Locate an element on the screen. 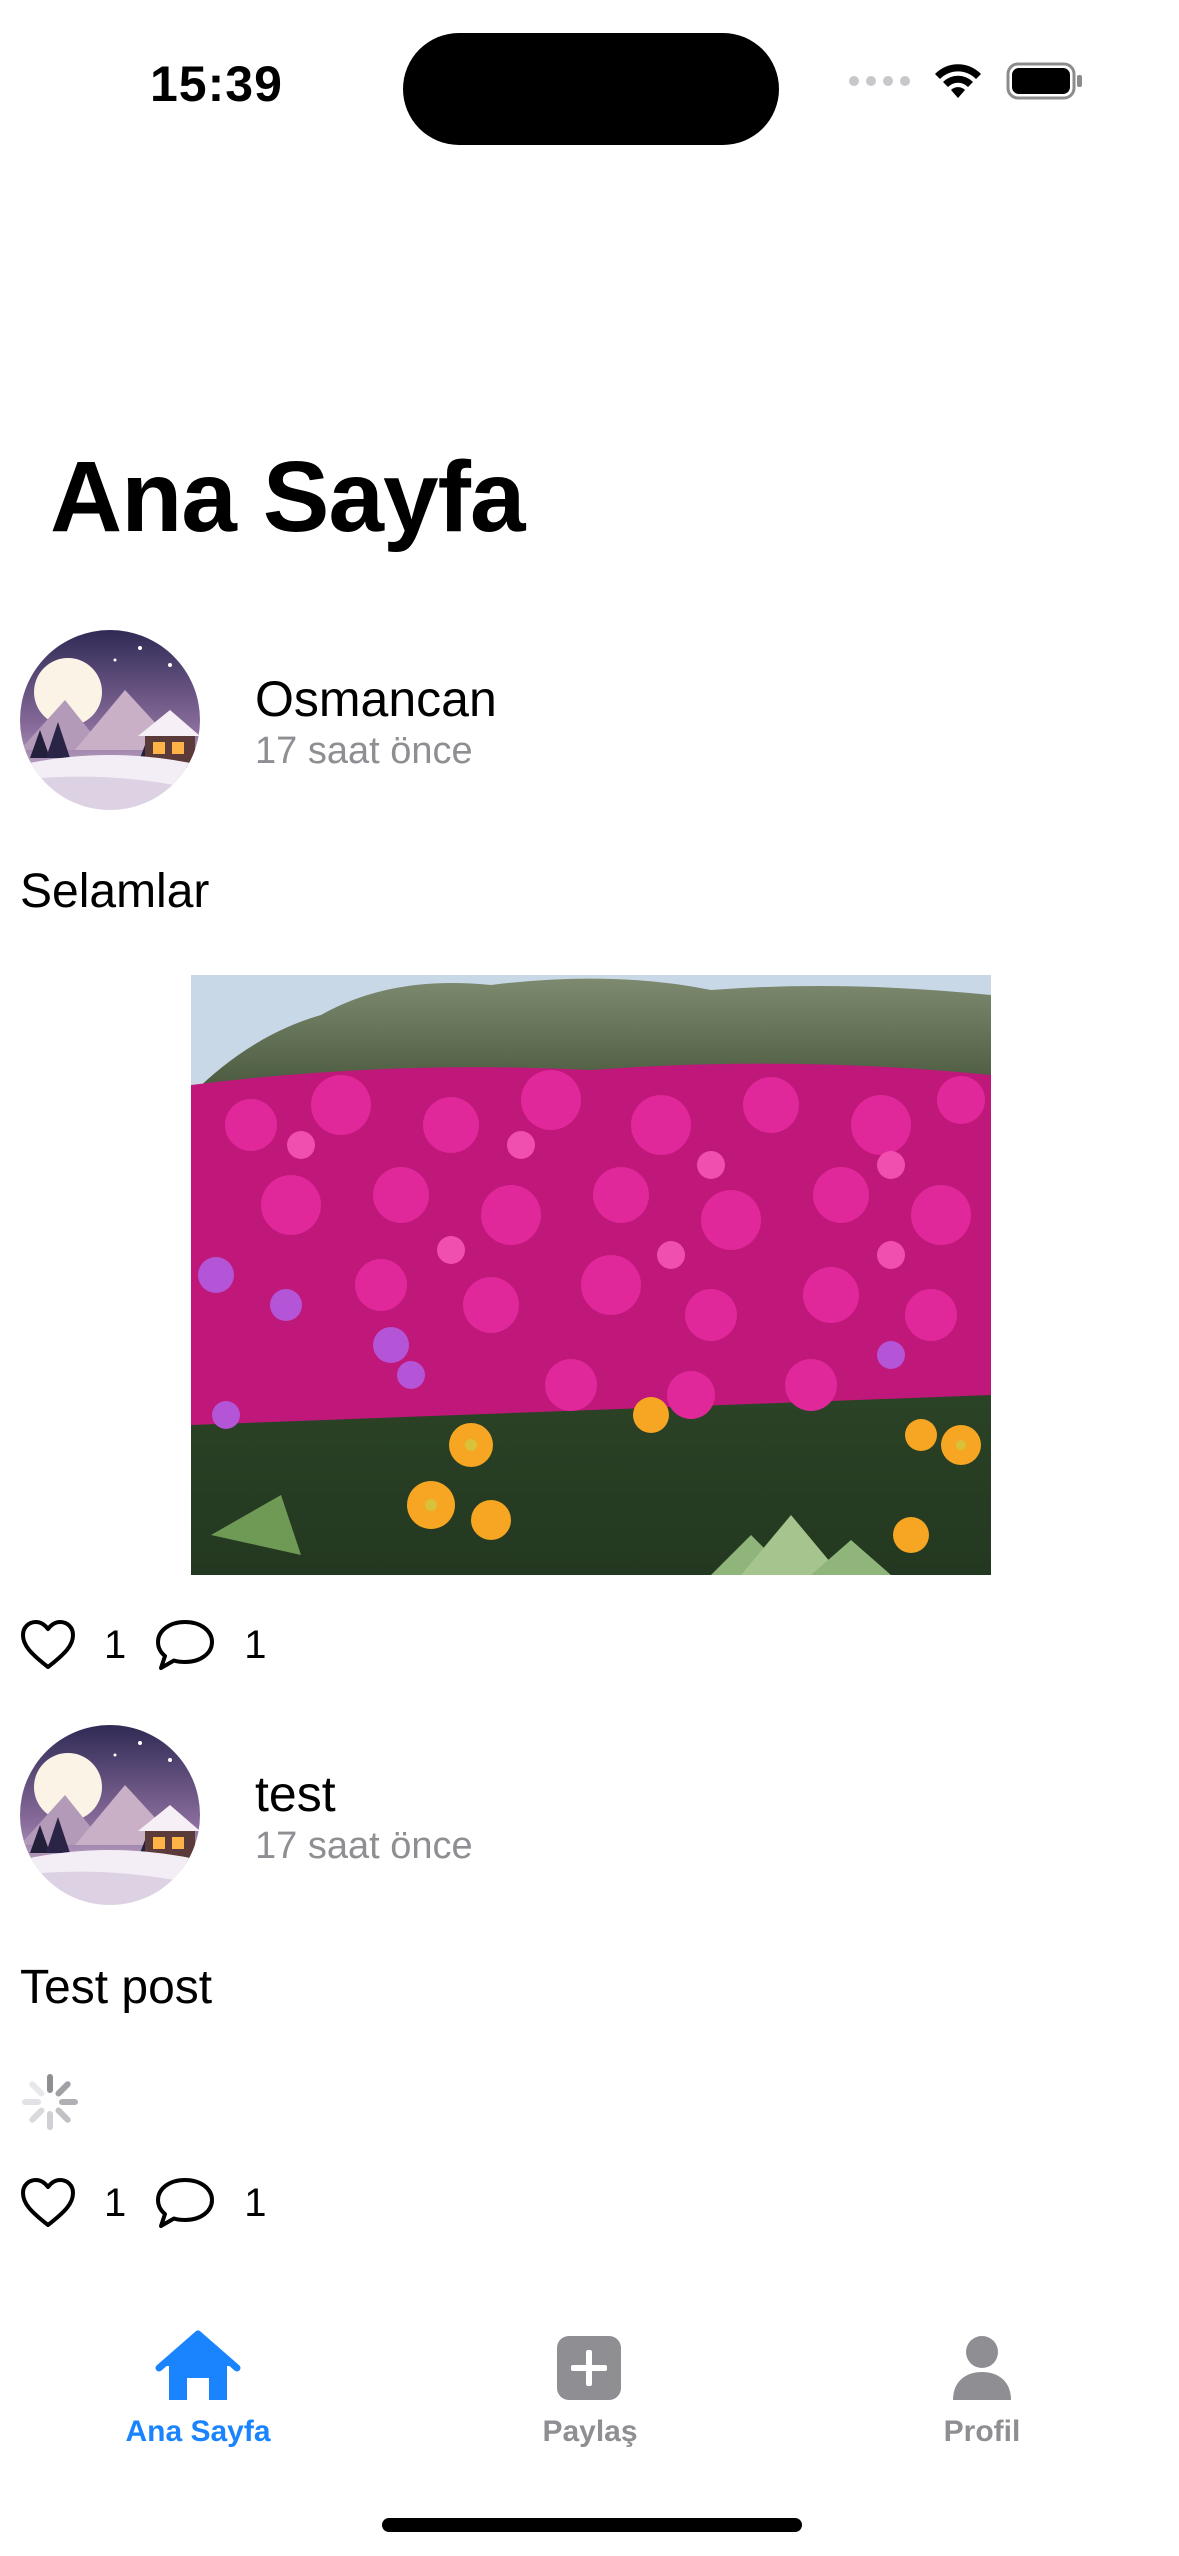 The height and width of the screenshot is (2556, 1179). plus-square-icon is located at coordinates (589, 2368).